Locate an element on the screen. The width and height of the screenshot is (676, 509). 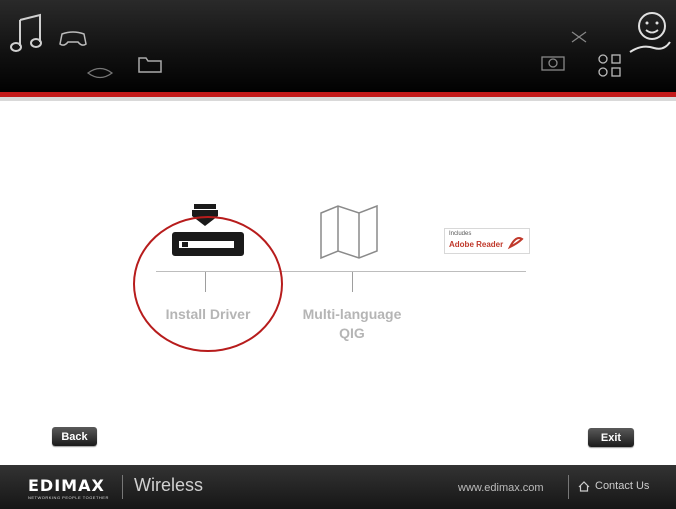
qig-text: QIG is located at coordinates (352, 333).